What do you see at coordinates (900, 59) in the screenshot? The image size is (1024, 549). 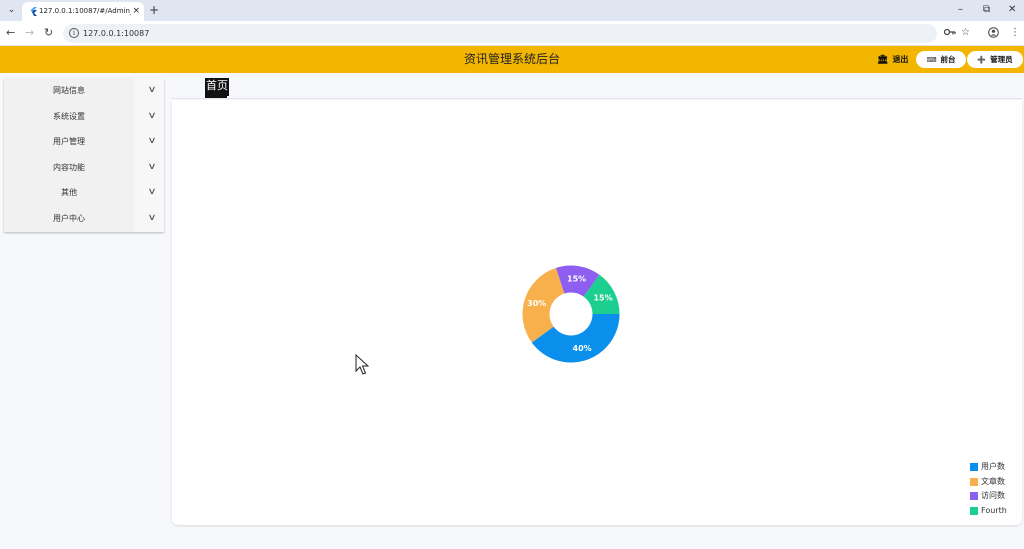 I see `logout-label: 退出` at bounding box center [900, 59].